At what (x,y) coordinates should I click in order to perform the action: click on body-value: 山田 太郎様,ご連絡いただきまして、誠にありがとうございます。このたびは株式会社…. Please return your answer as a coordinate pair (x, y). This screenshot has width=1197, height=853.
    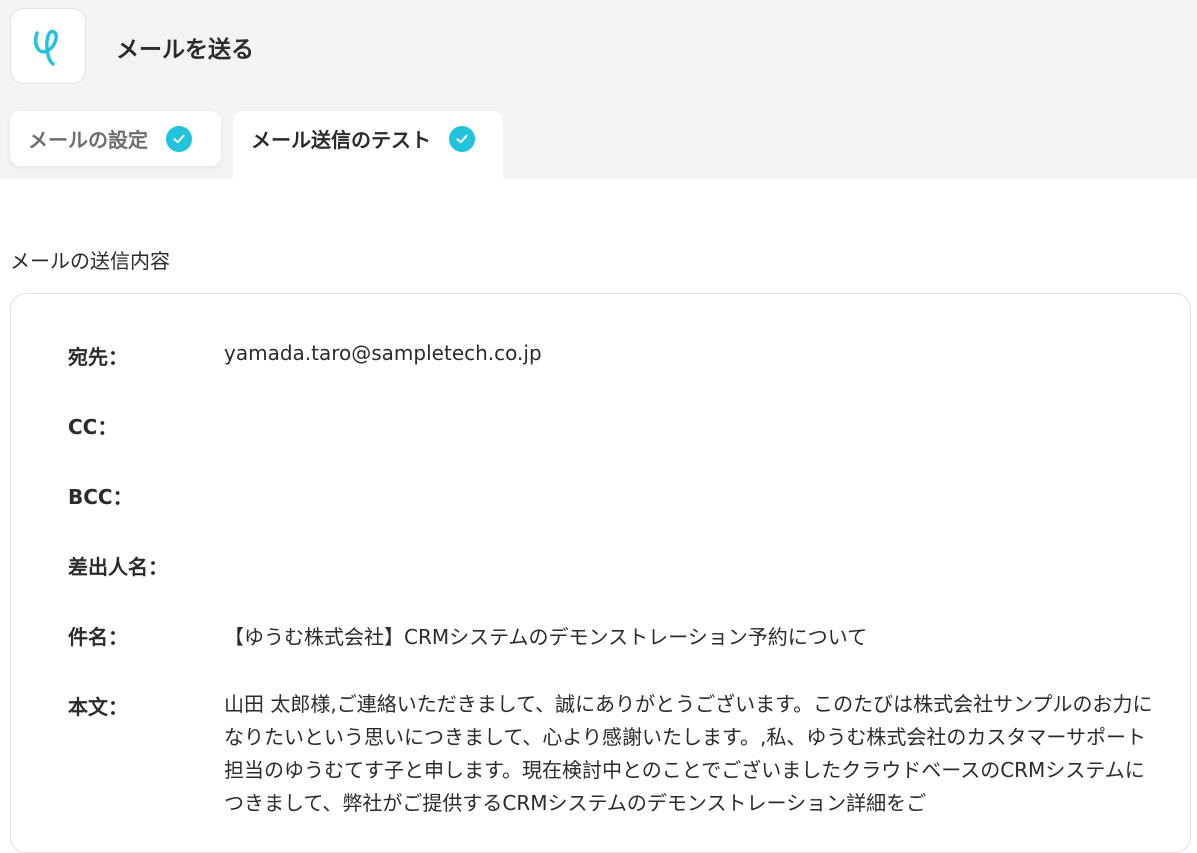
    Looking at the image, I should click on (688, 753).